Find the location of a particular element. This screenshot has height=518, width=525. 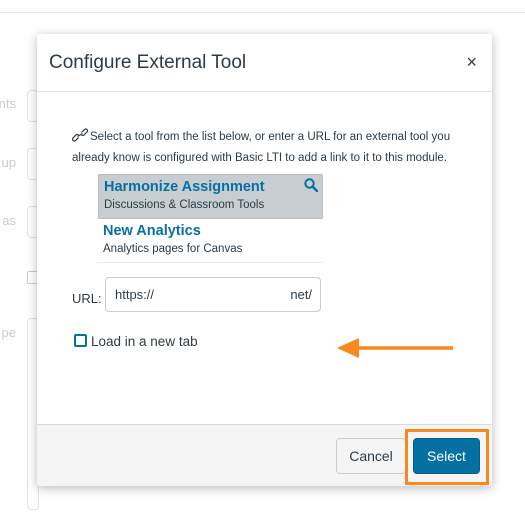

select-button: Select is located at coordinates (446, 456).